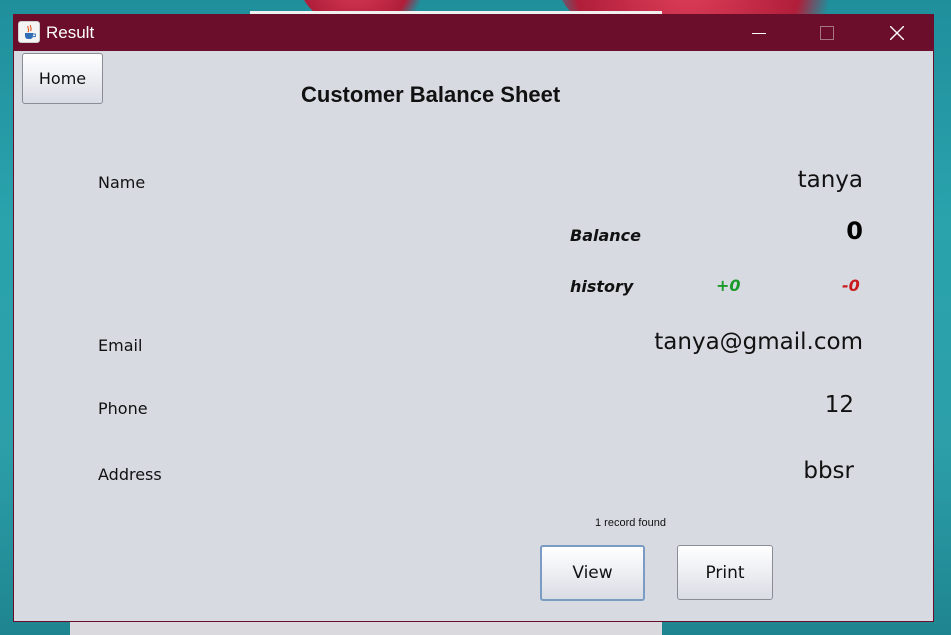  Describe the element at coordinates (366, 628) in the screenshot. I see `background-window-edge` at that location.